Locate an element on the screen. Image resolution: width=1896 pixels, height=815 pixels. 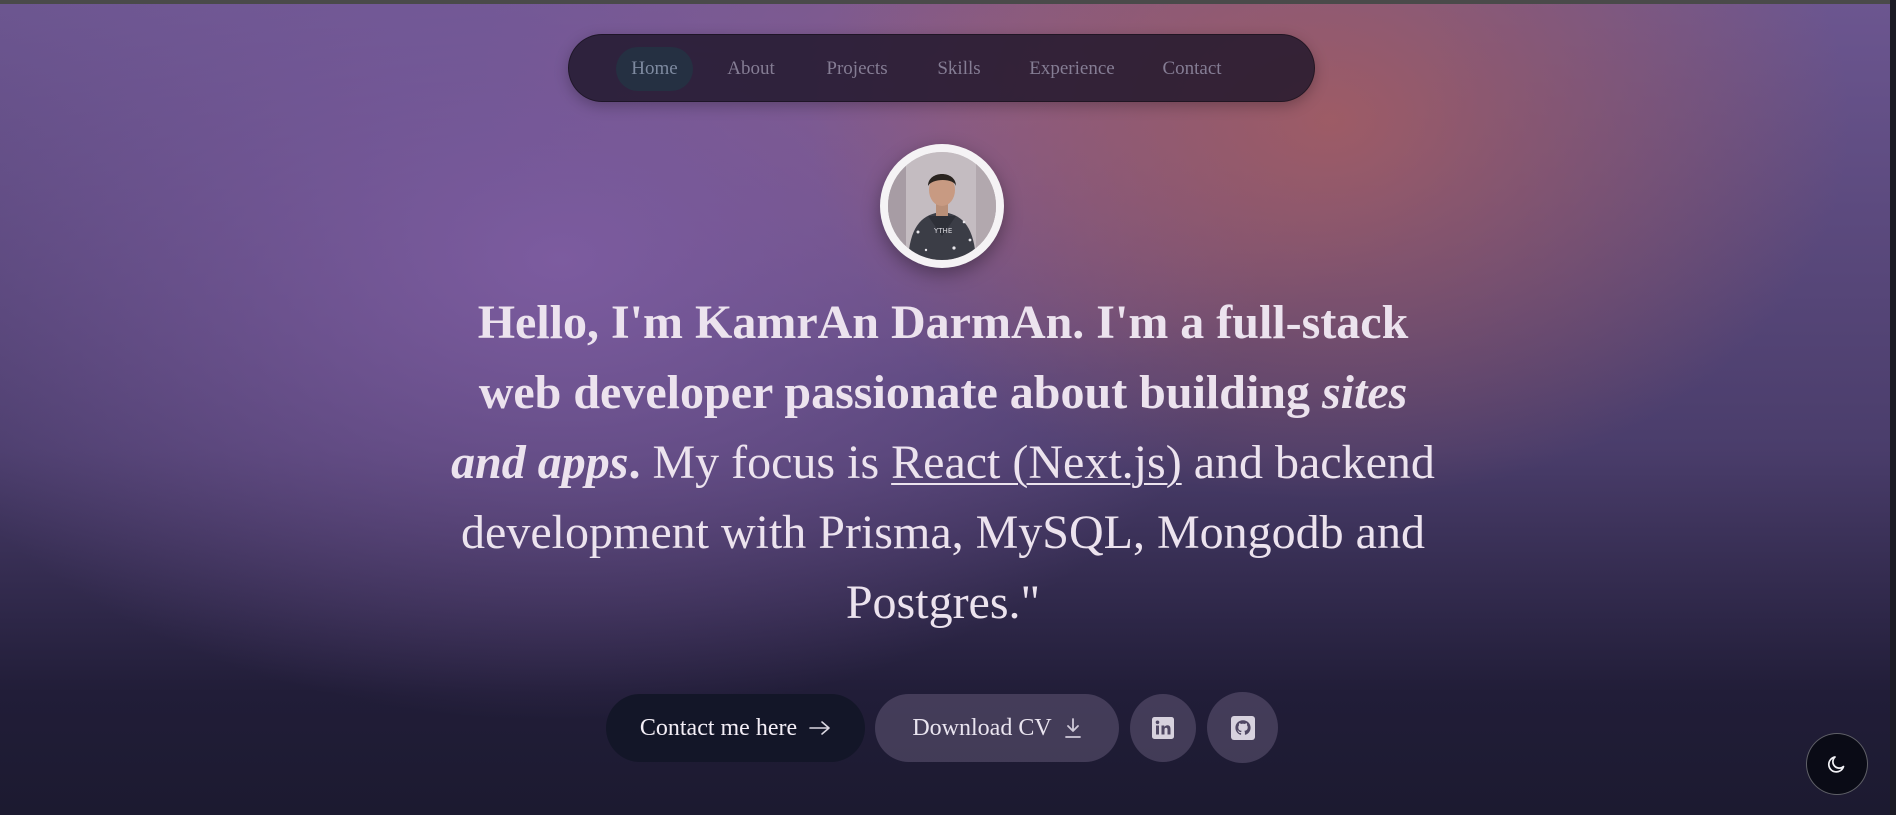
nav-skills: Skills is located at coordinates (959, 69).